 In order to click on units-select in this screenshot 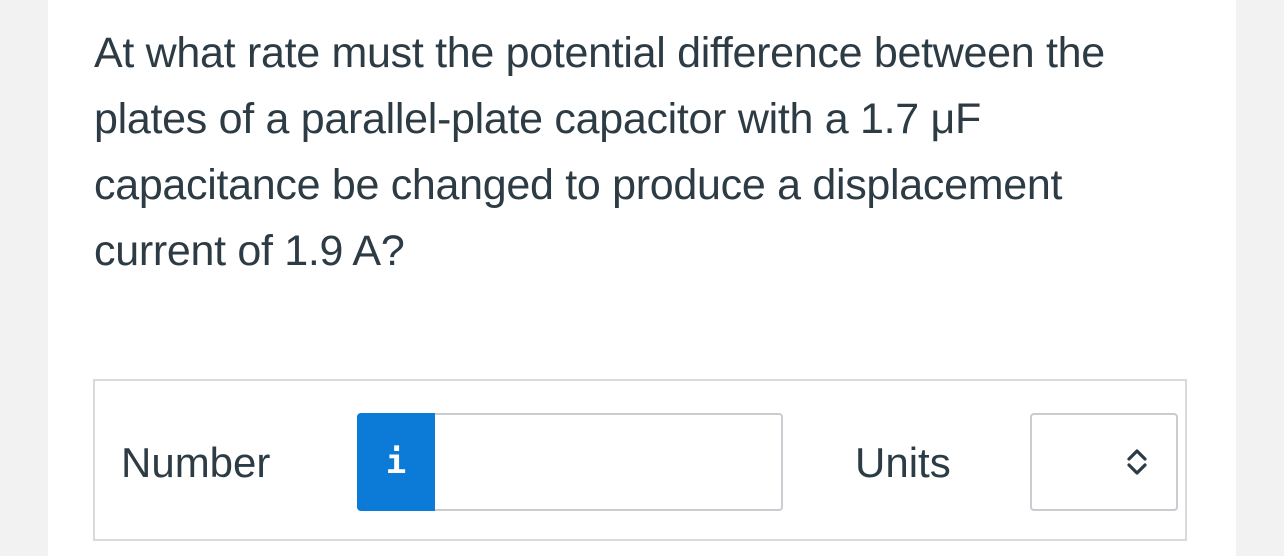, I will do `click(1104, 462)`.